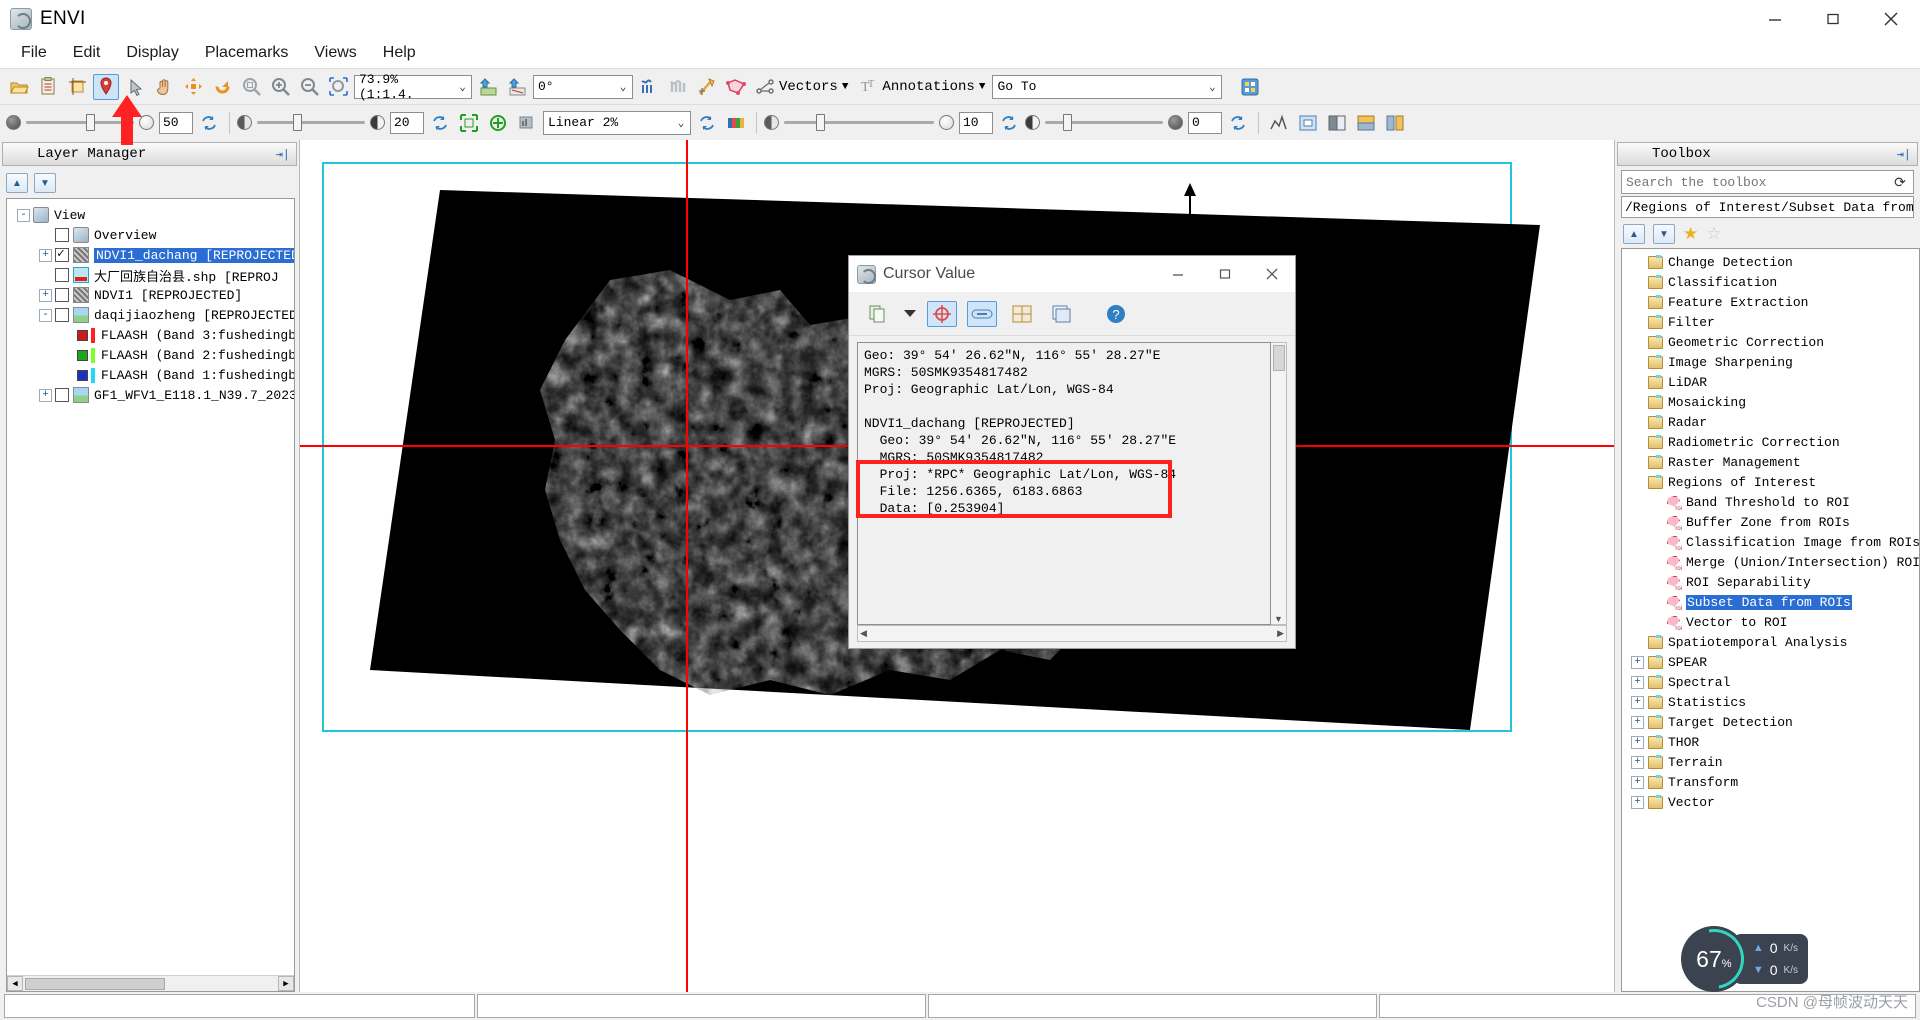 The width and height of the screenshot is (1920, 1020). What do you see at coordinates (152, 215) in the screenshot?
I see `layer-tree-item: - View` at bounding box center [152, 215].